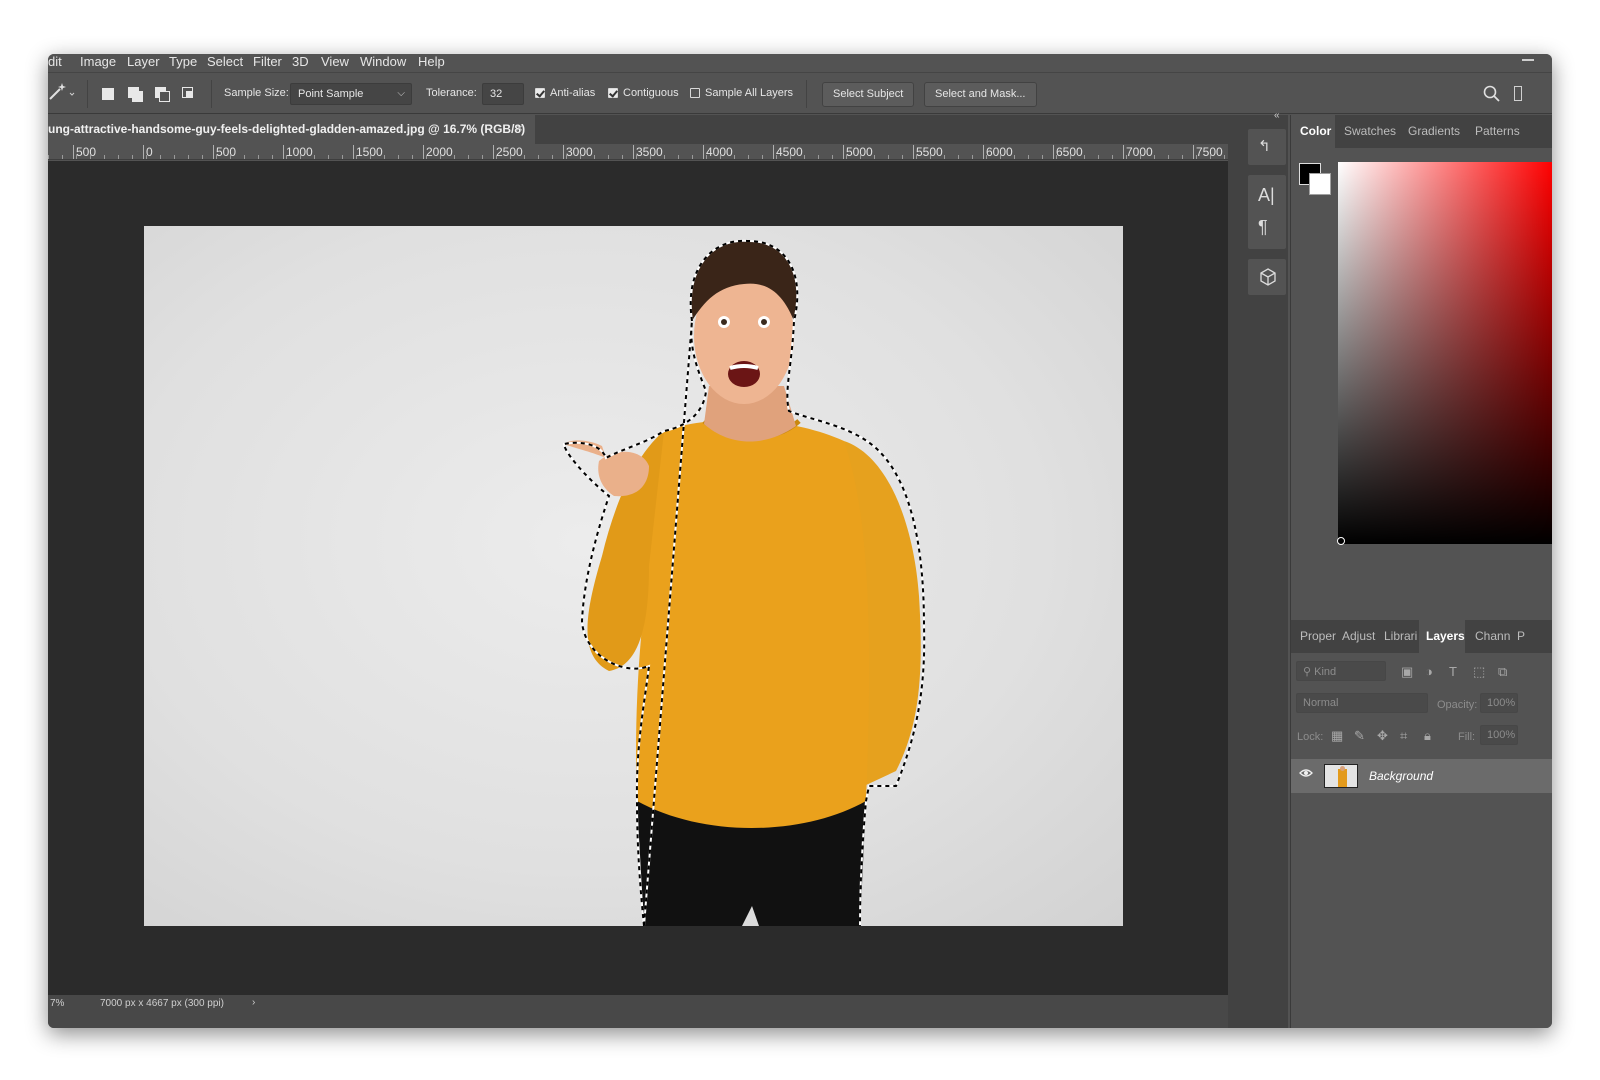 The width and height of the screenshot is (1600, 1080). Describe the element at coordinates (1499, 735) in the screenshot. I see `fill-input: 100%` at that location.